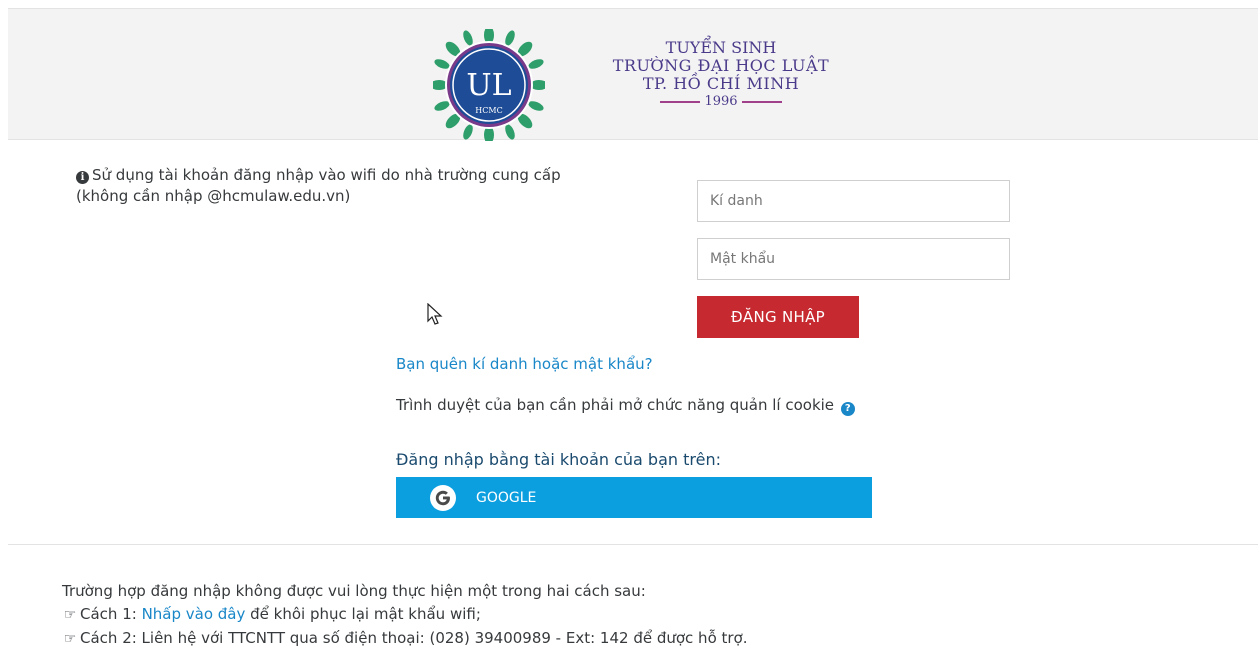 This screenshot has width=1258, height=666. Describe the element at coordinates (761, 102) in the screenshot. I see `logo-divider-right` at that location.